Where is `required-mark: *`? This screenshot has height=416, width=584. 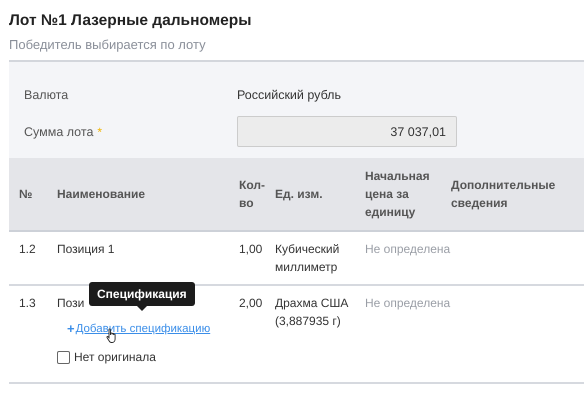
required-mark: * is located at coordinates (99, 131).